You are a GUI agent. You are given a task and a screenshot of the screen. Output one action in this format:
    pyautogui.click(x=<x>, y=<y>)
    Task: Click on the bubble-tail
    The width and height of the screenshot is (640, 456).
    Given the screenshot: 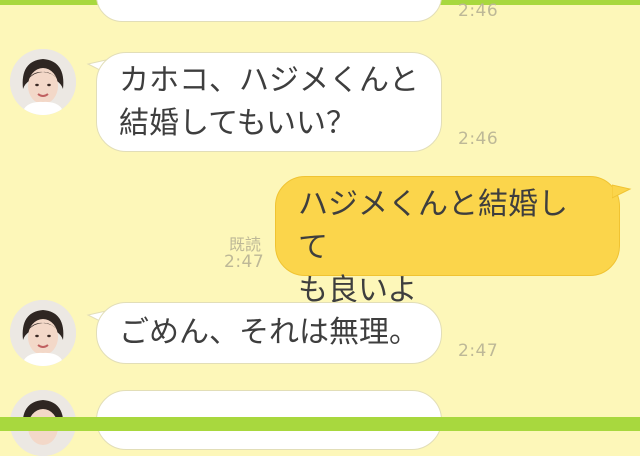 What is the action you would take?
    pyautogui.click(x=622, y=191)
    